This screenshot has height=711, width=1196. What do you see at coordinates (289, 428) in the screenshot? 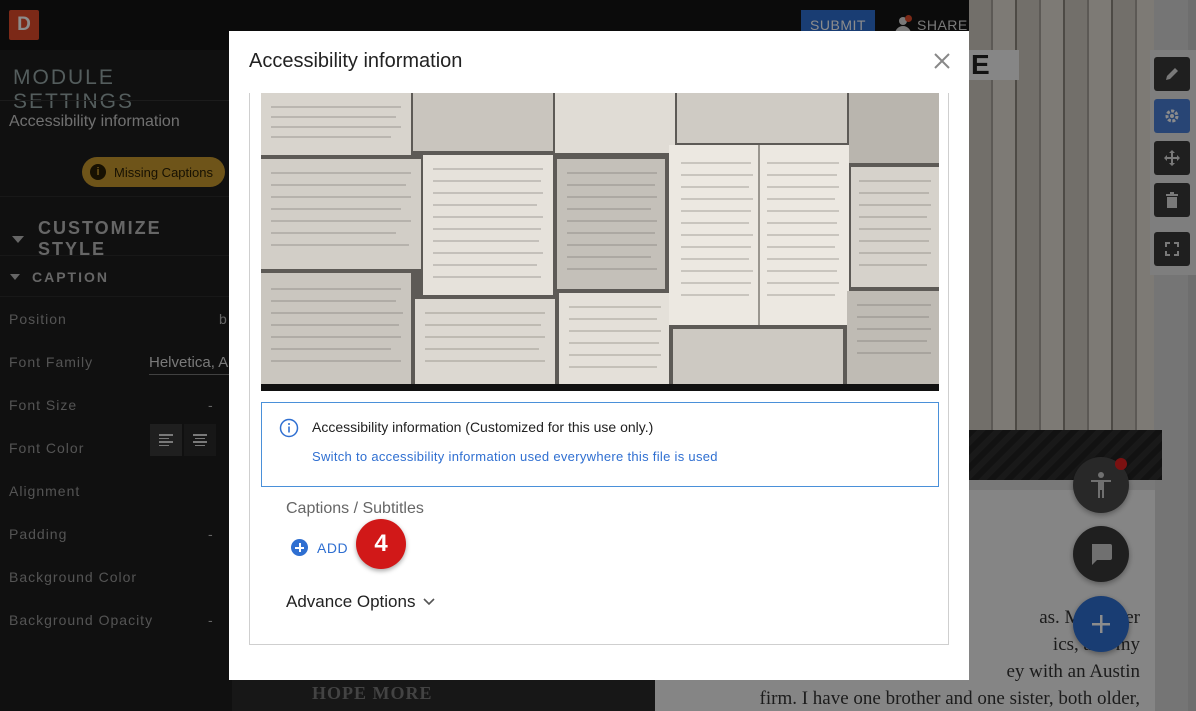
I see `info-icon` at bounding box center [289, 428].